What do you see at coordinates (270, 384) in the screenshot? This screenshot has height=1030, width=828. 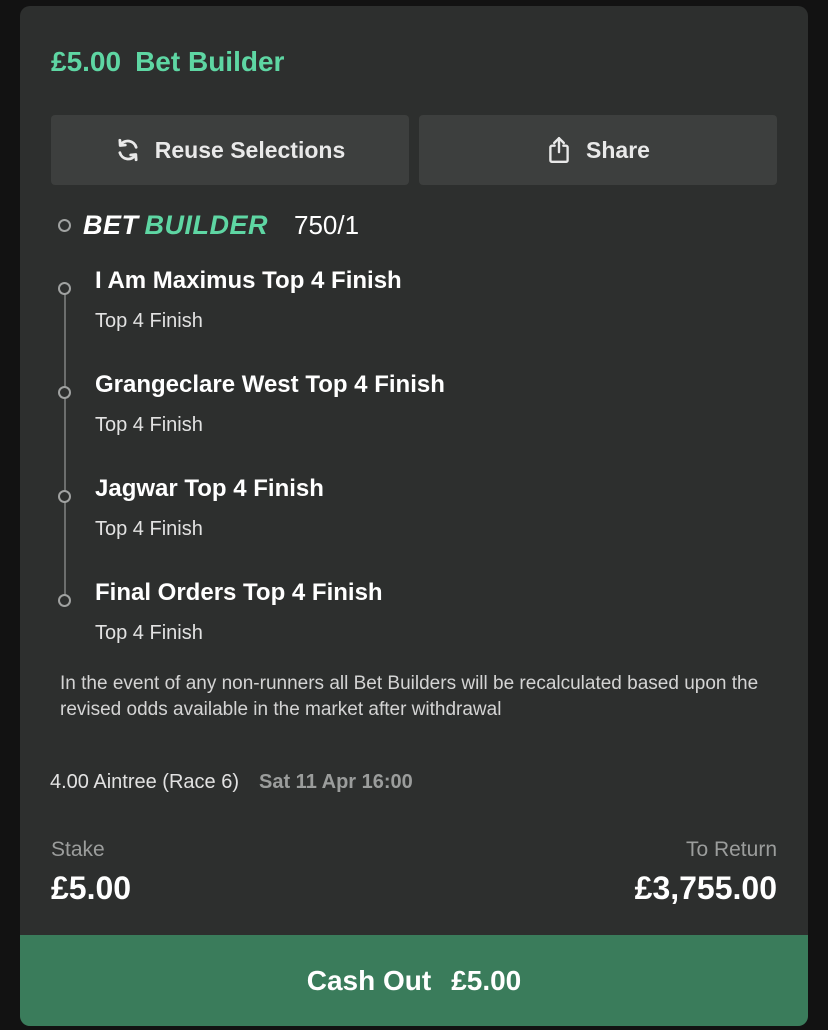 I see `selection-title: Grangeclare West Top 4 Finish` at bounding box center [270, 384].